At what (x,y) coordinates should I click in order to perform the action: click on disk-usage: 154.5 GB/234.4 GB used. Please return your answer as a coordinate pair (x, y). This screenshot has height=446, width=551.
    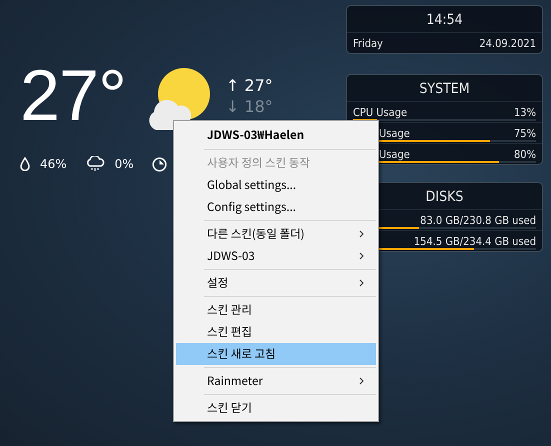
    Looking at the image, I should click on (475, 241).